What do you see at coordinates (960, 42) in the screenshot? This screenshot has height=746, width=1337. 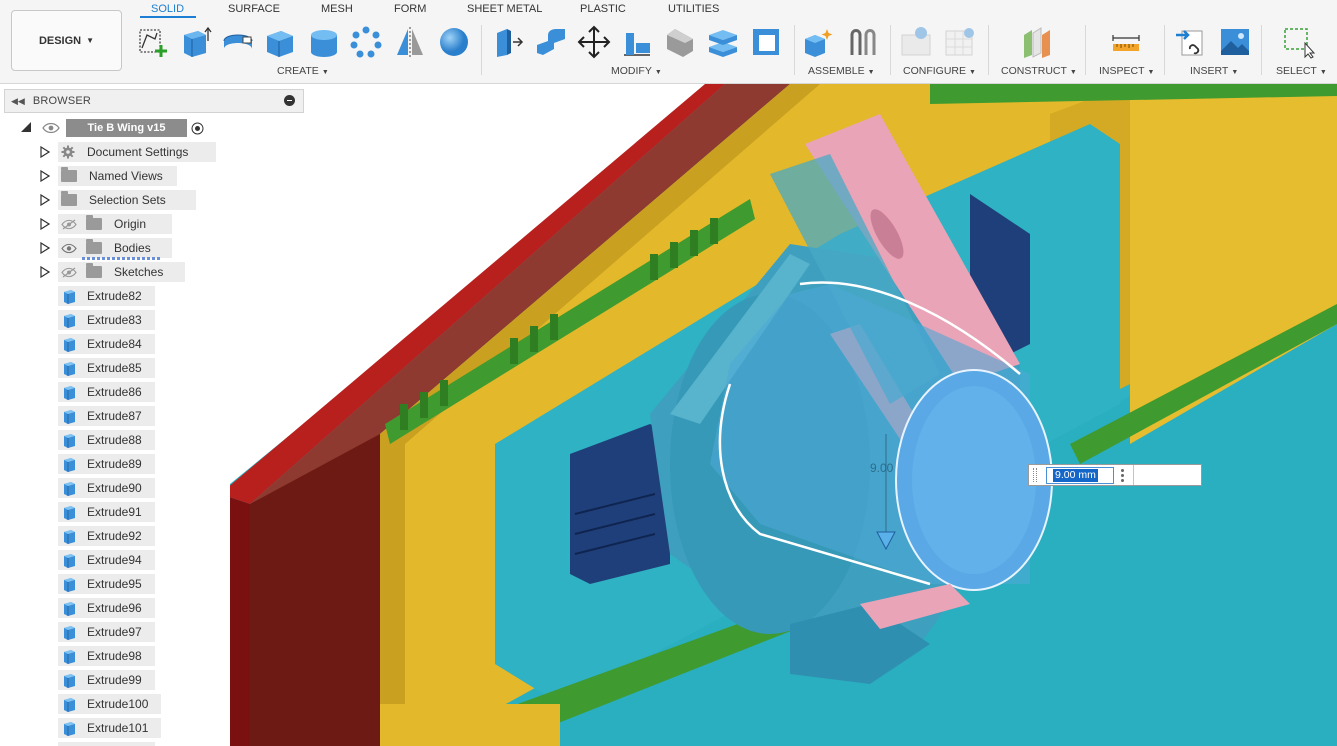 I see `configure-rule-icon` at bounding box center [960, 42].